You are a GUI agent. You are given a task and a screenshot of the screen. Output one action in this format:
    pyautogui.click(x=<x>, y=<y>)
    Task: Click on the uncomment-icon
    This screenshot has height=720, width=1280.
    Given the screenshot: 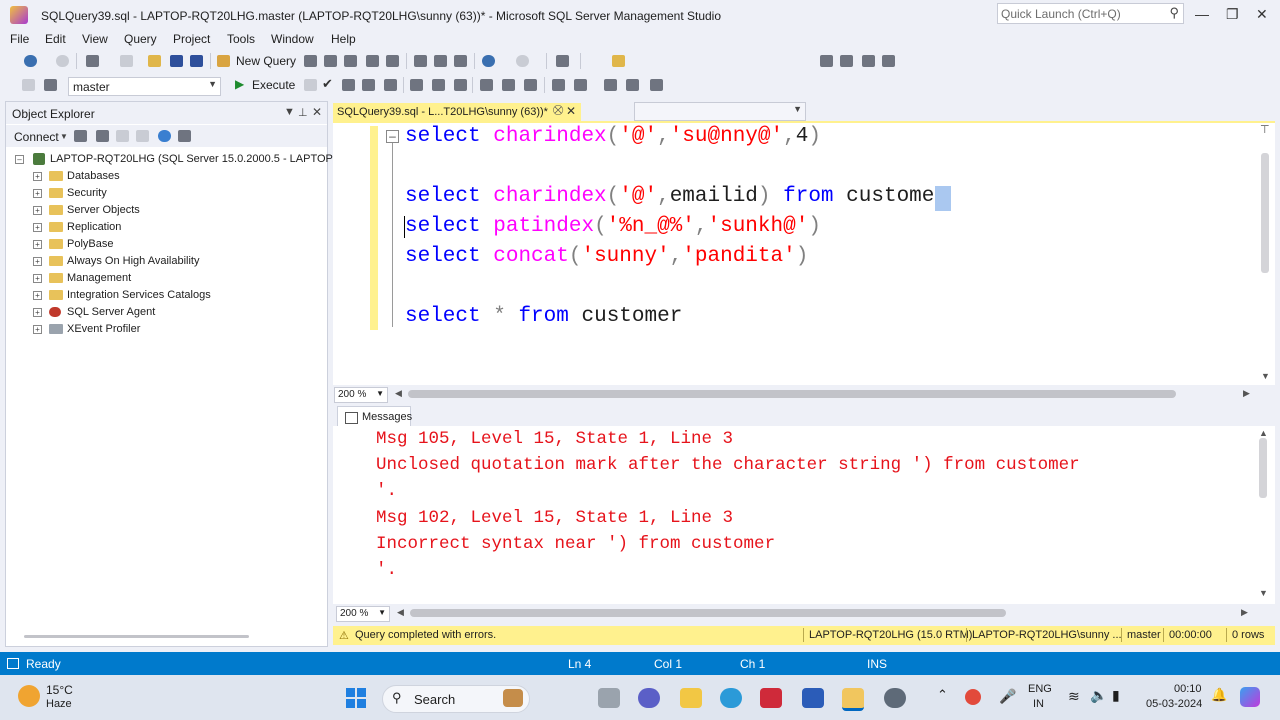 What is the action you would take?
    pyautogui.click(x=580, y=85)
    